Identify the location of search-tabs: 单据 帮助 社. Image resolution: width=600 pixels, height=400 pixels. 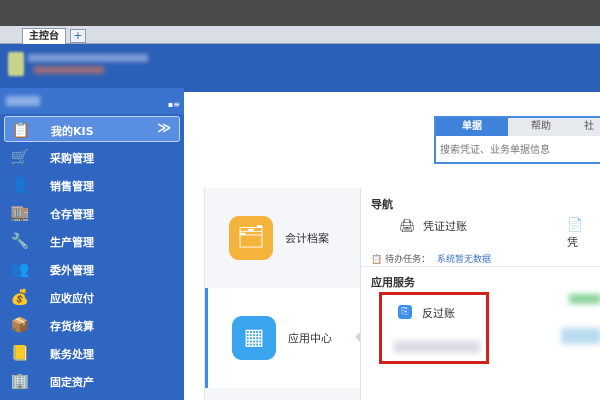
(518, 127).